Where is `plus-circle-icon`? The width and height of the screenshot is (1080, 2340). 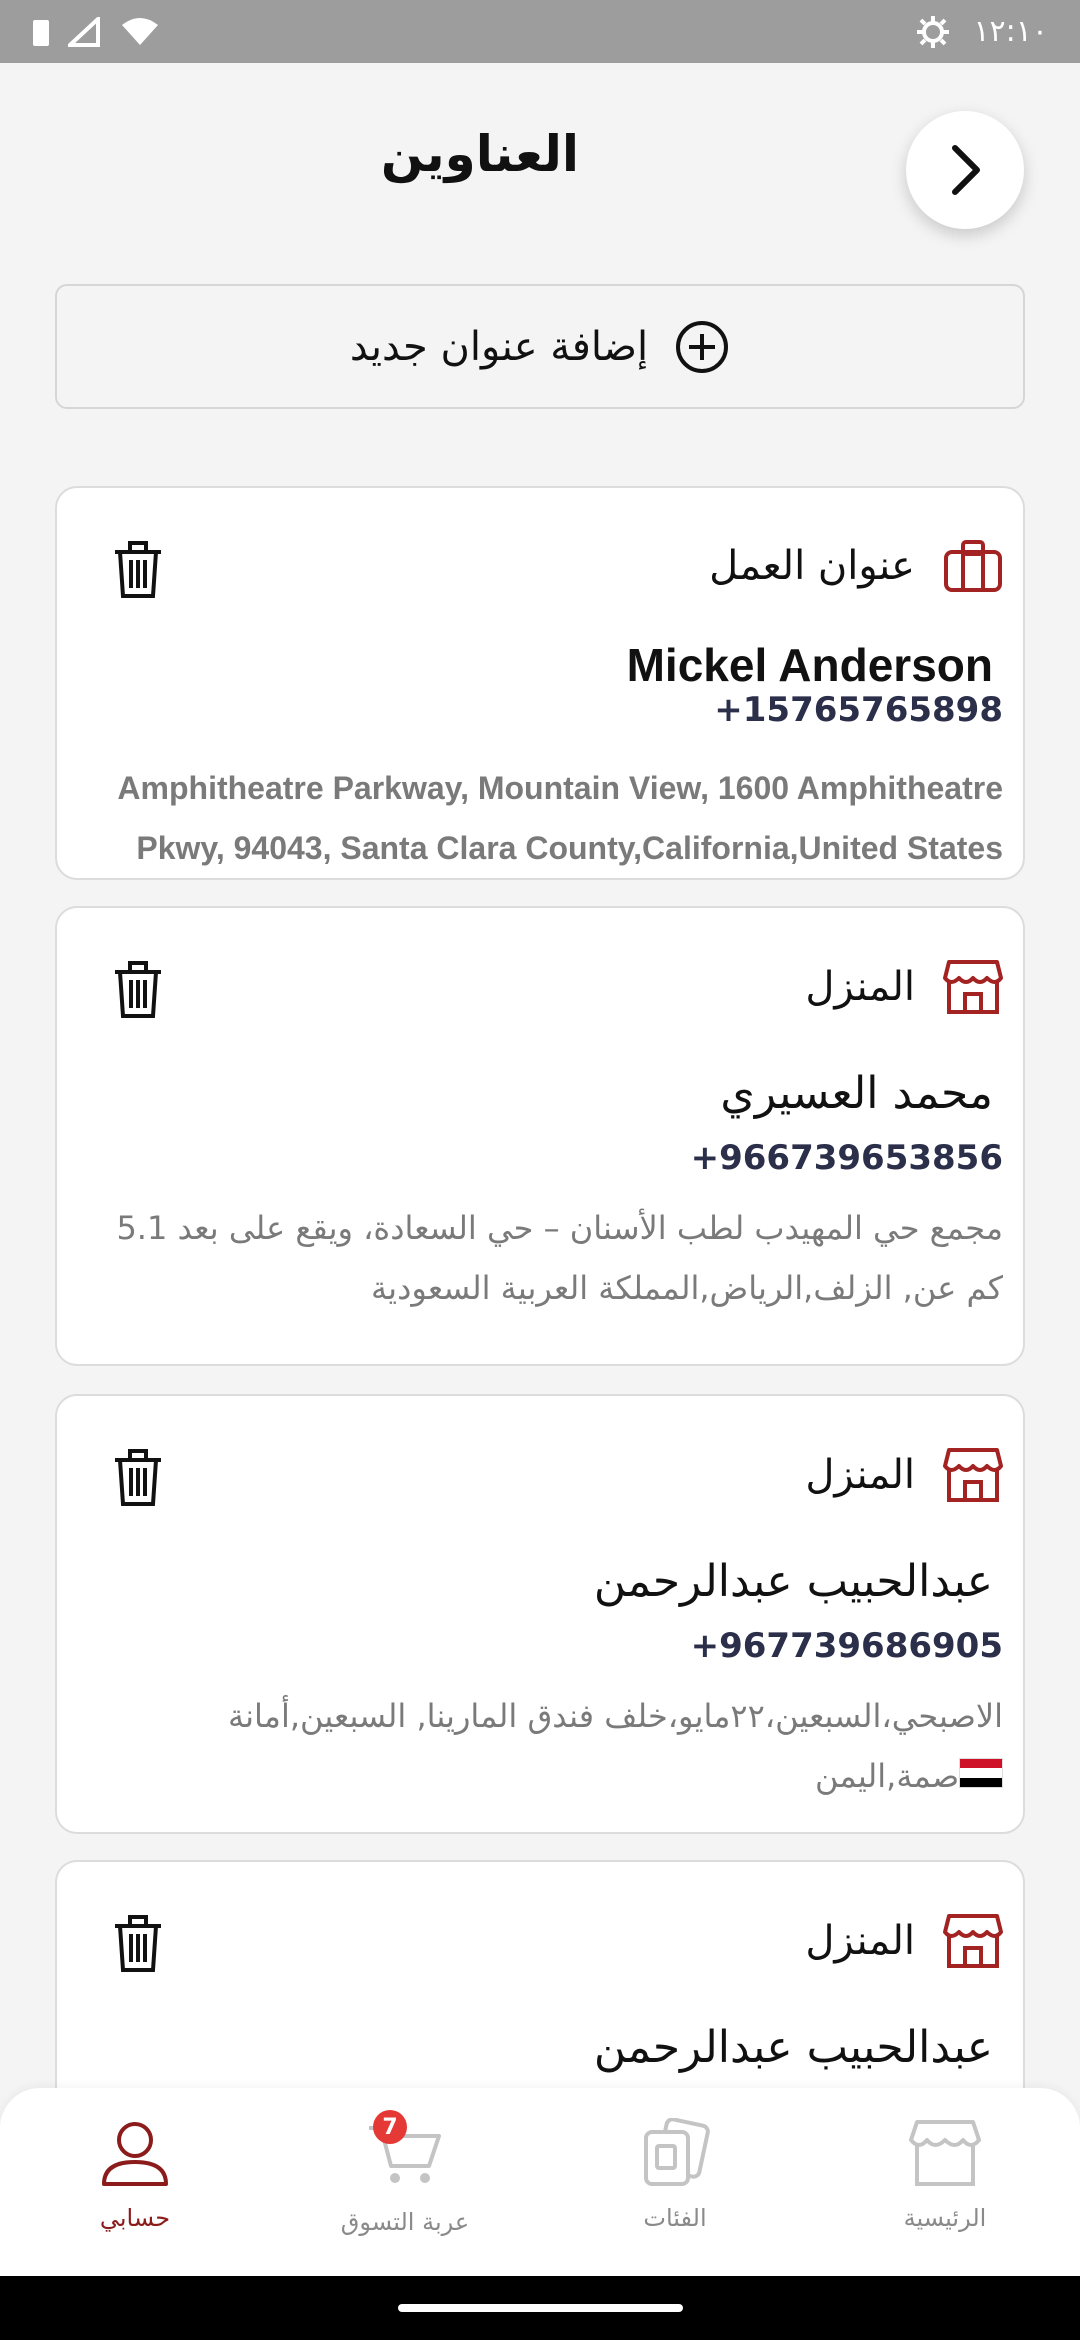
plus-circle-icon is located at coordinates (702, 346).